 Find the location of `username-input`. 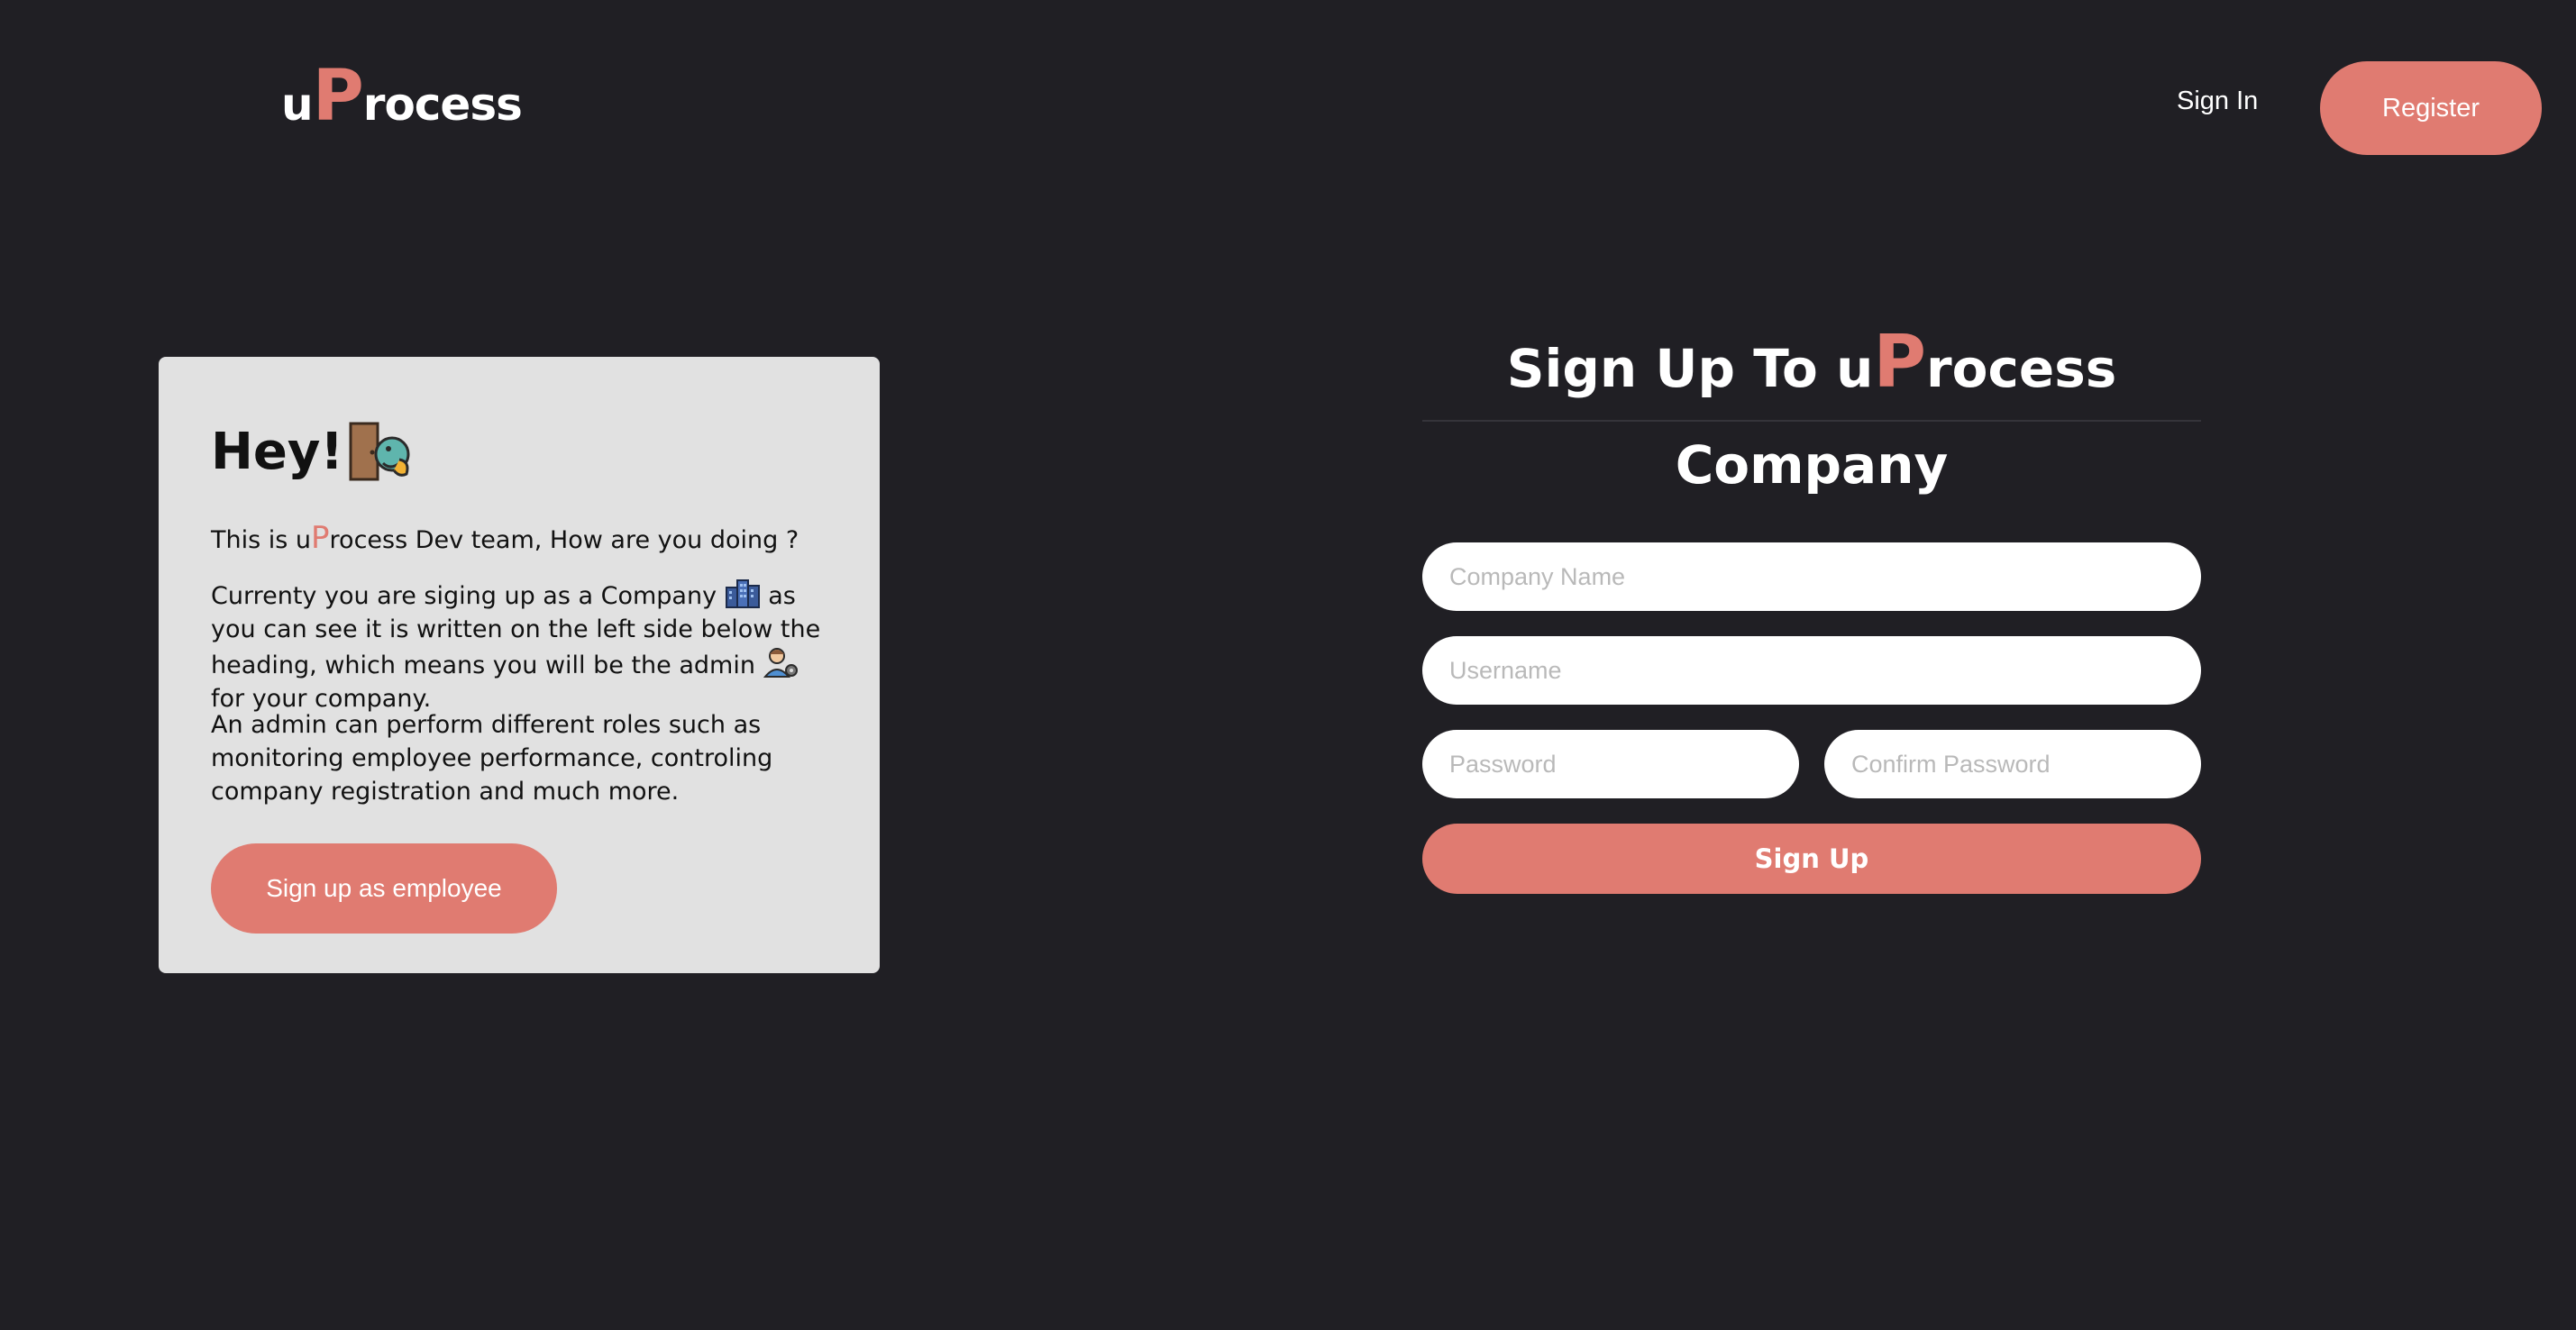

username-input is located at coordinates (1811, 670).